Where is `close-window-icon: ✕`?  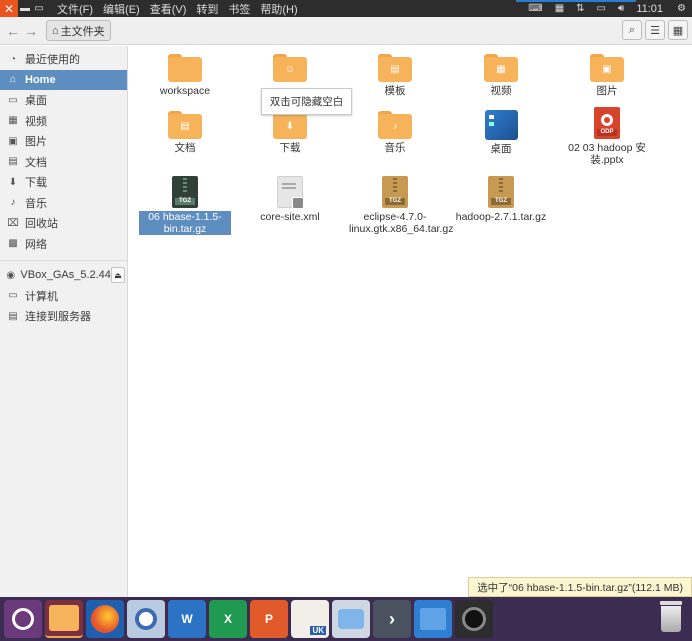 close-window-icon: ✕ is located at coordinates (9, 8).